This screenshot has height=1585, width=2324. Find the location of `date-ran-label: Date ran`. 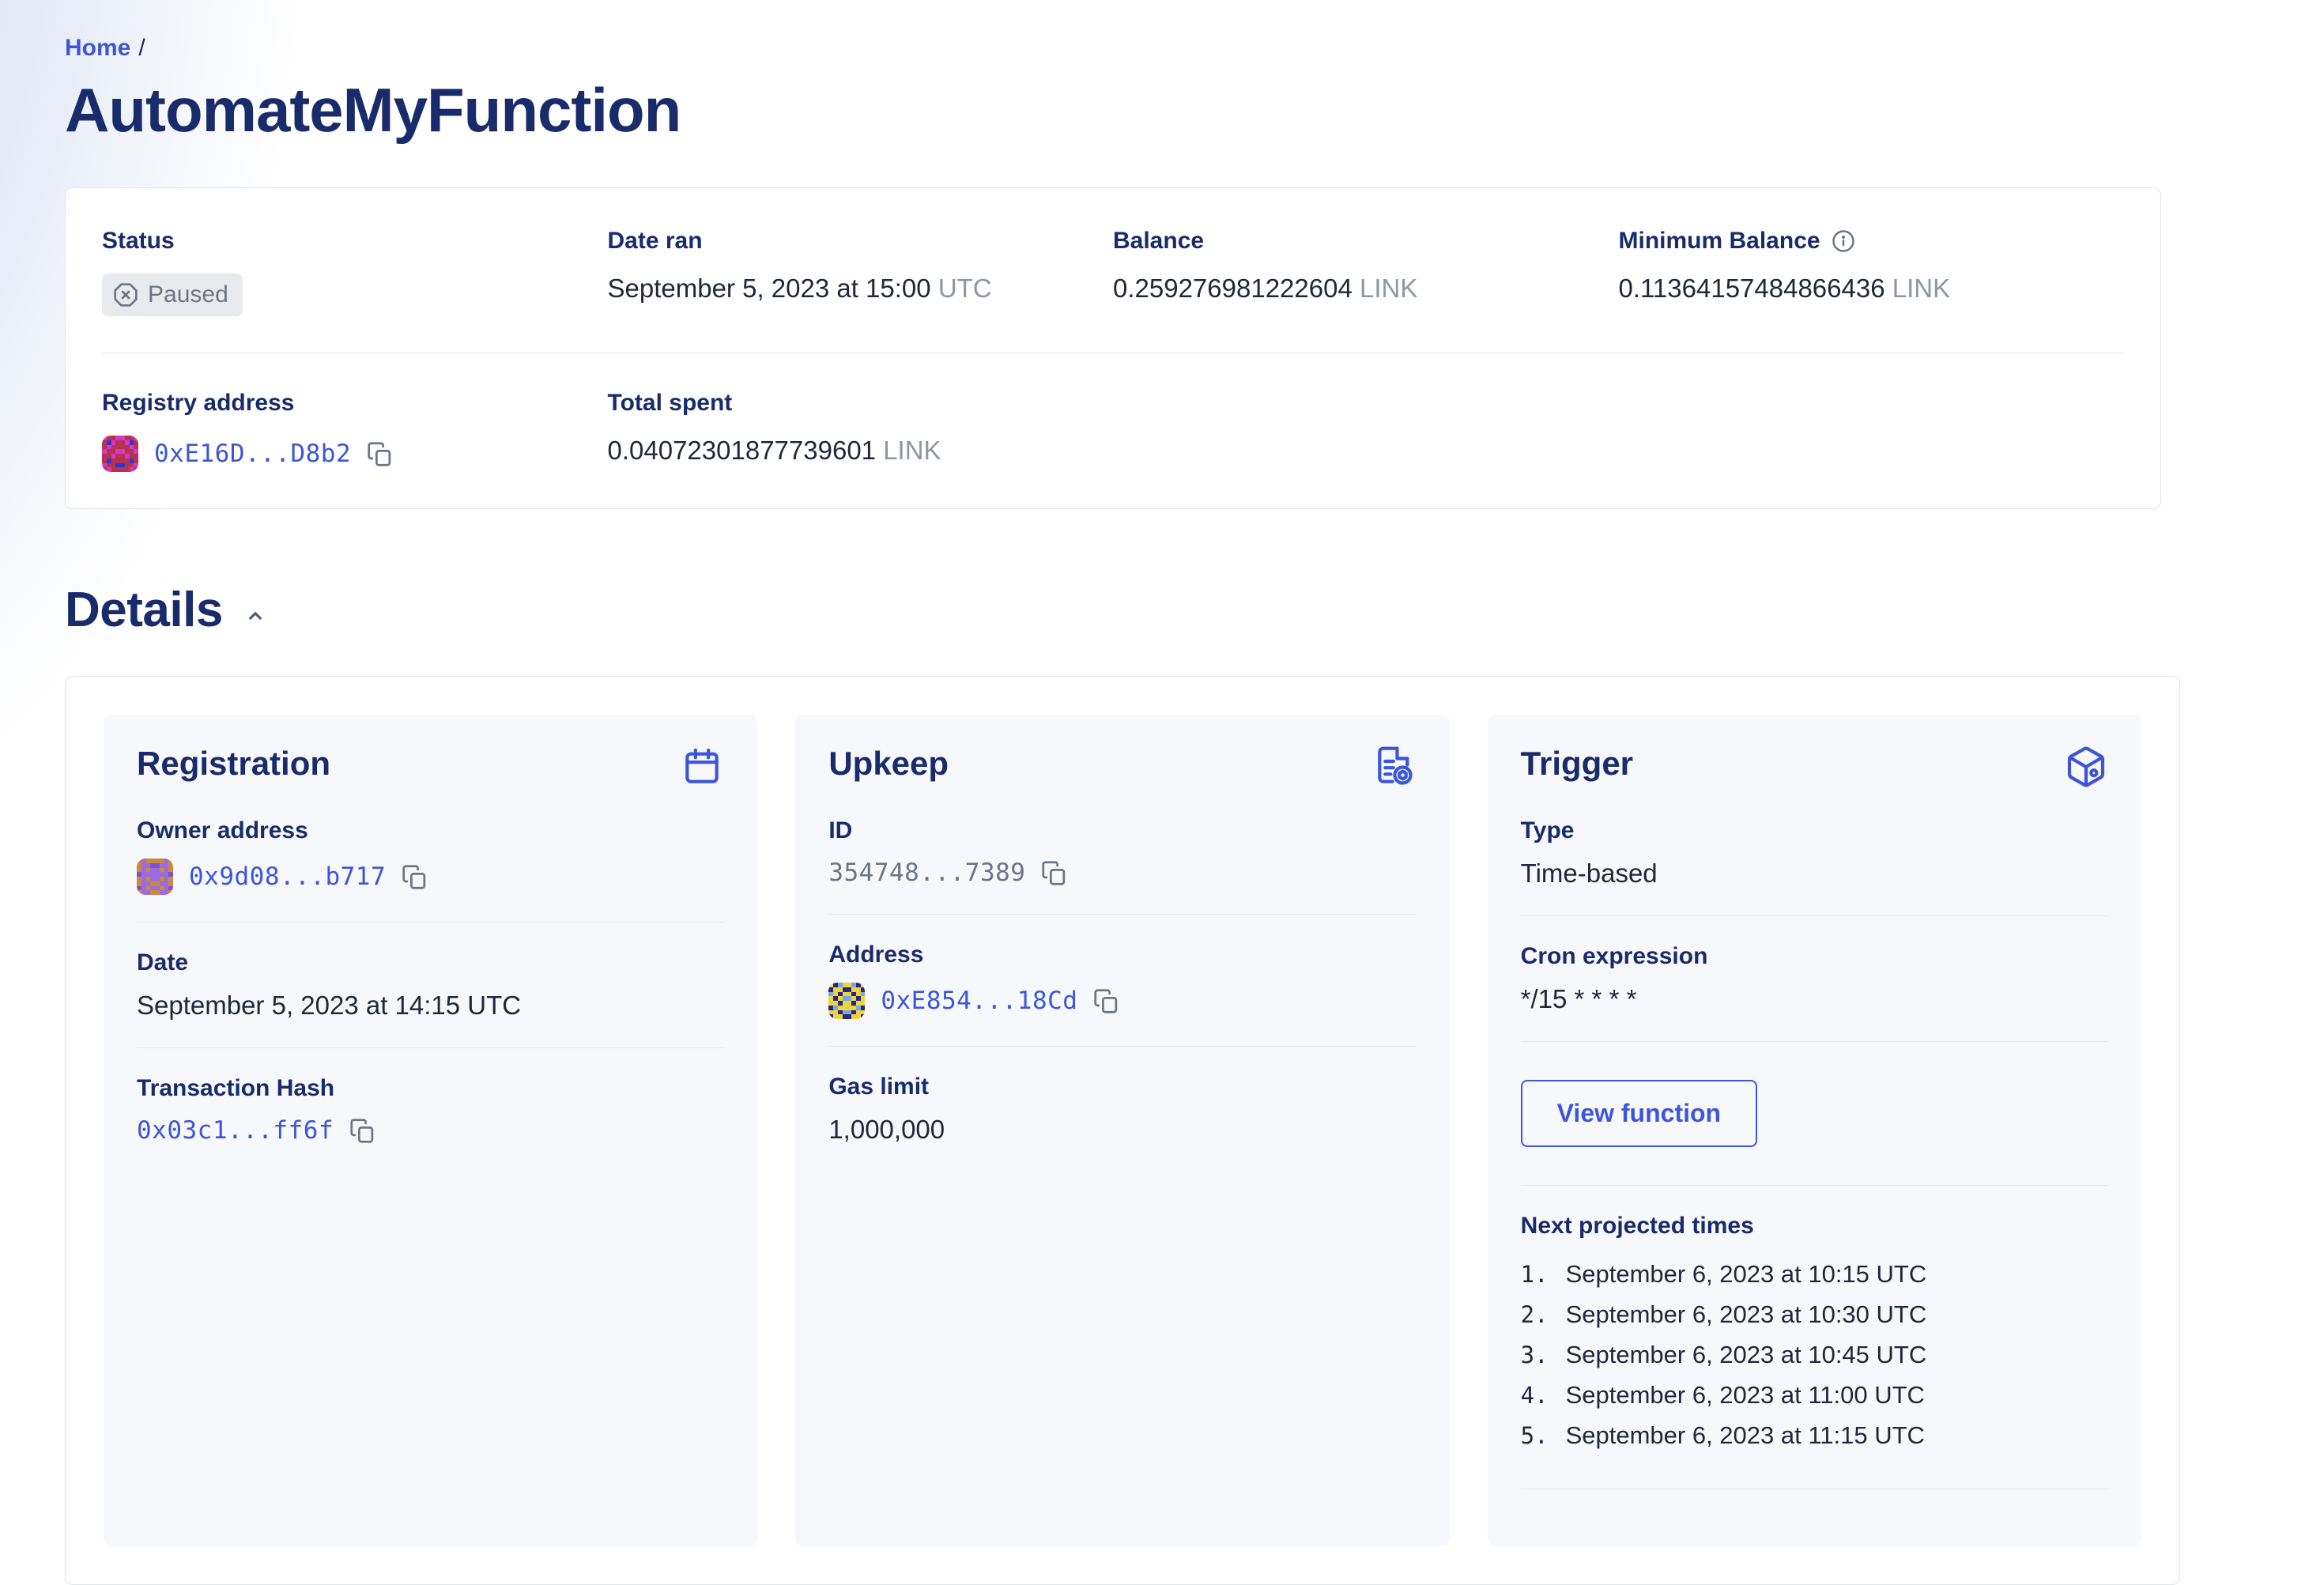

date-ran-label: Date ran is located at coordinates (655, 241).